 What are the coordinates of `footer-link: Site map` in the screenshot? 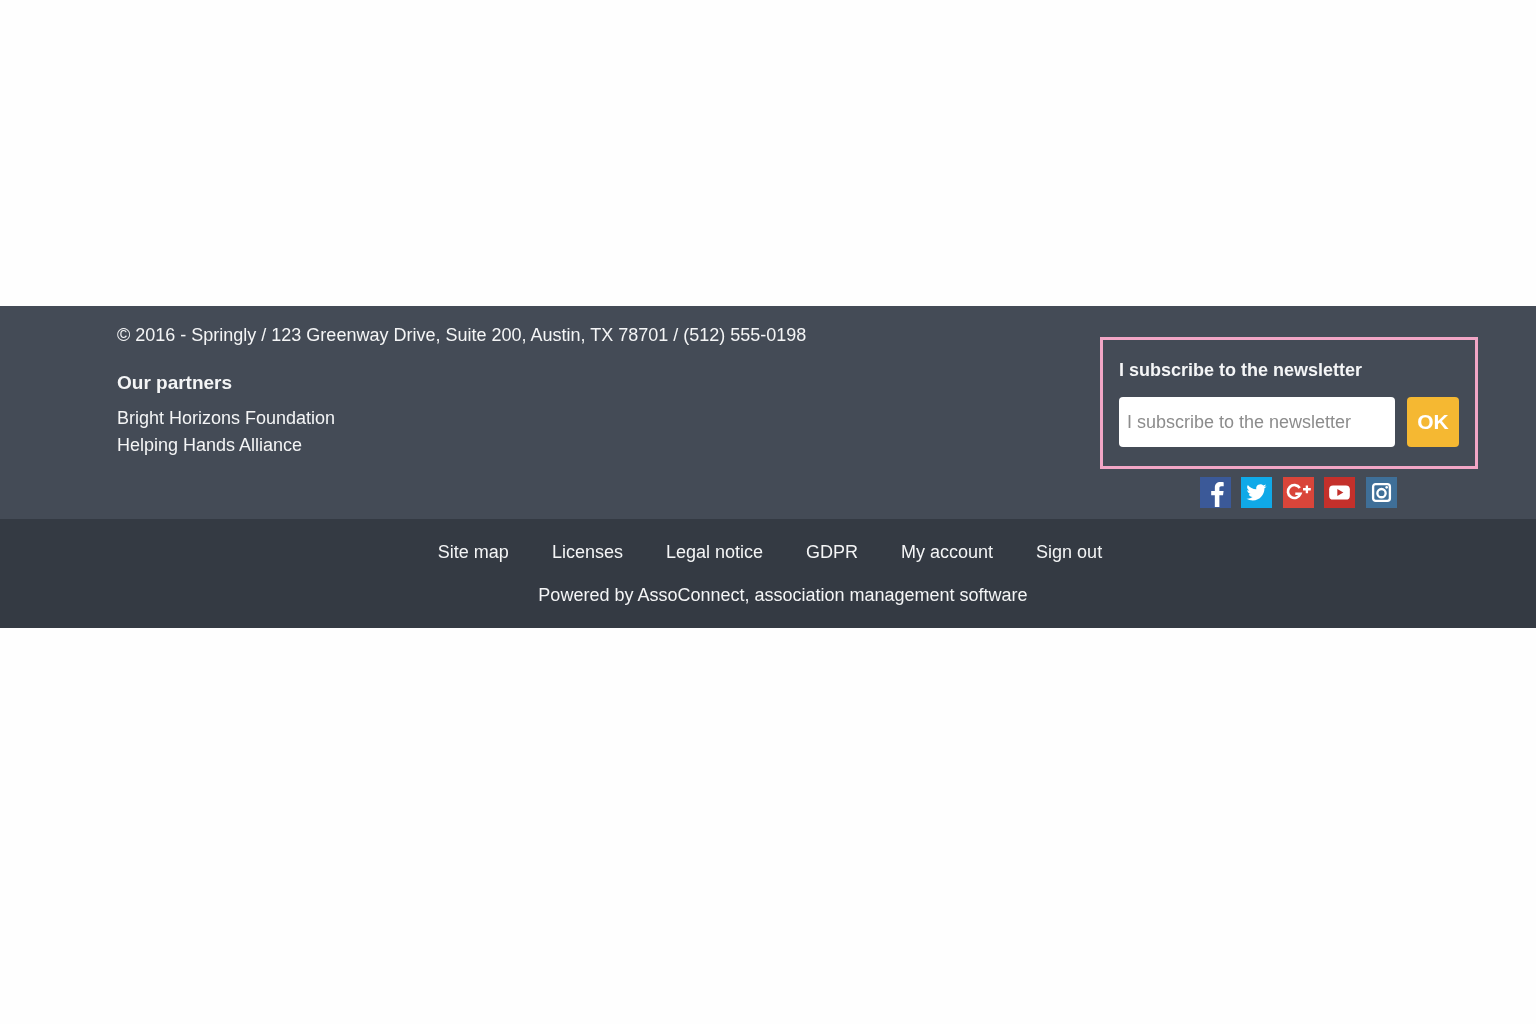 It's located at (473, 552).